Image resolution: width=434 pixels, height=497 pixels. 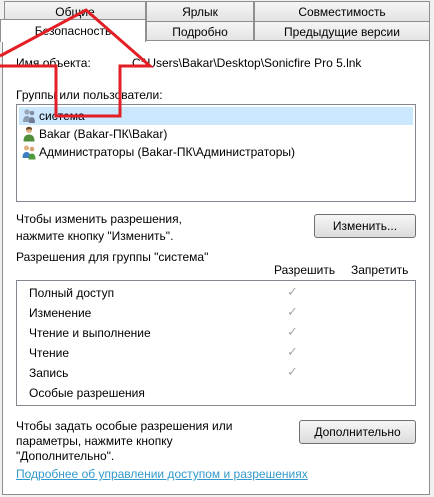 I want to click on permission-row: Чтение и выполнение, so click(x=90, y=333).